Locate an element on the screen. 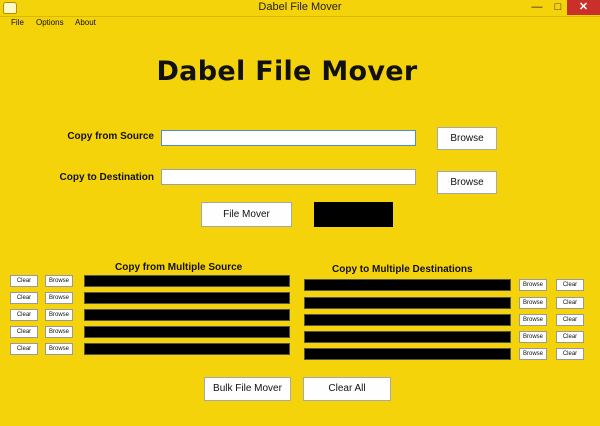  status-box is located at coordinates (353, 214).